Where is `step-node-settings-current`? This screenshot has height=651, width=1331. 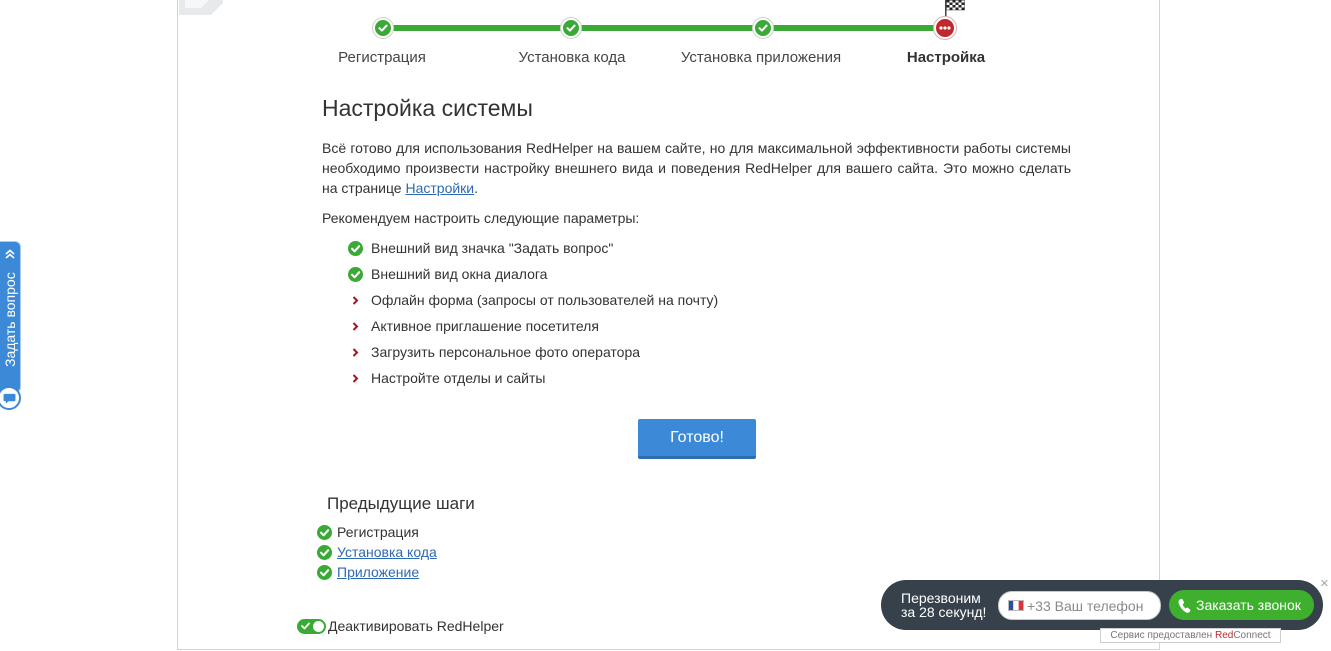 step-node-settings-current is located at coordinates (945, 28).